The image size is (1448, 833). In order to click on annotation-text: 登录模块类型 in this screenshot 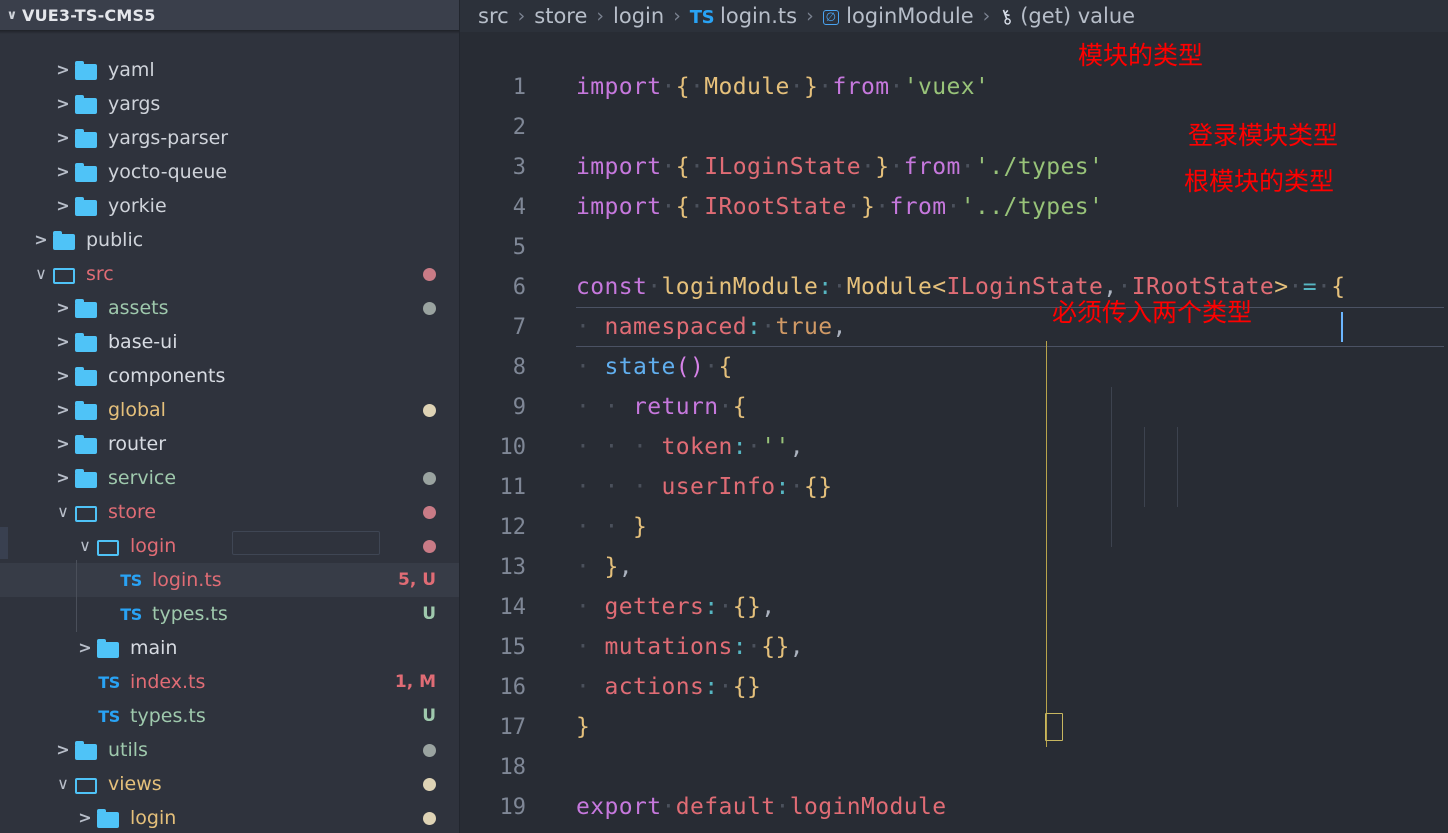, I will do `click(1263, 135)`.